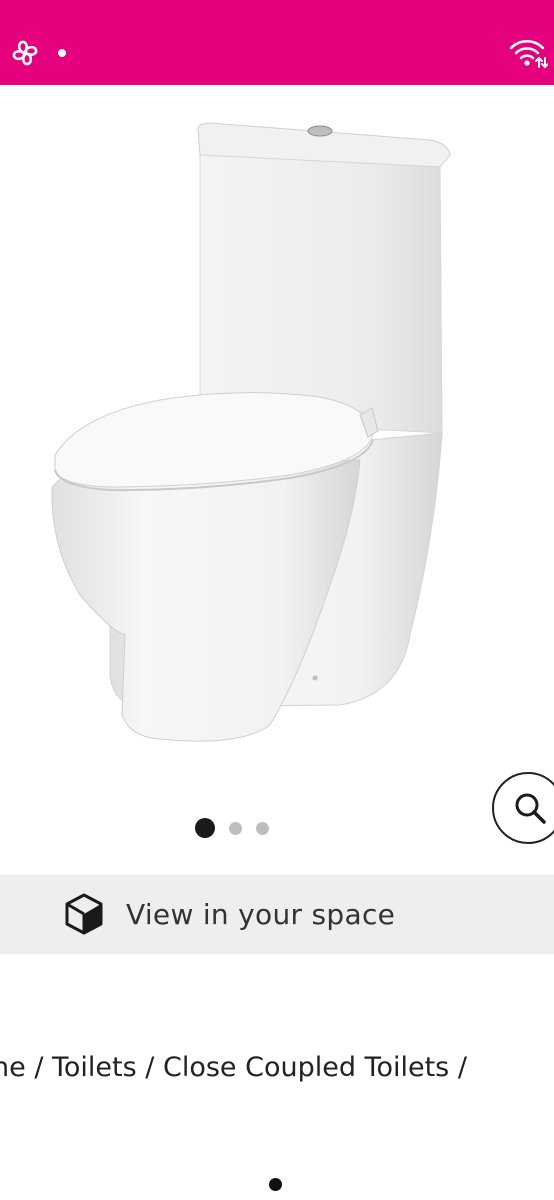 This screenshot has height=1200, width=554. Describe the element at coordinates (84, 914) in the screenshot. I see `cube-icon` at that location.